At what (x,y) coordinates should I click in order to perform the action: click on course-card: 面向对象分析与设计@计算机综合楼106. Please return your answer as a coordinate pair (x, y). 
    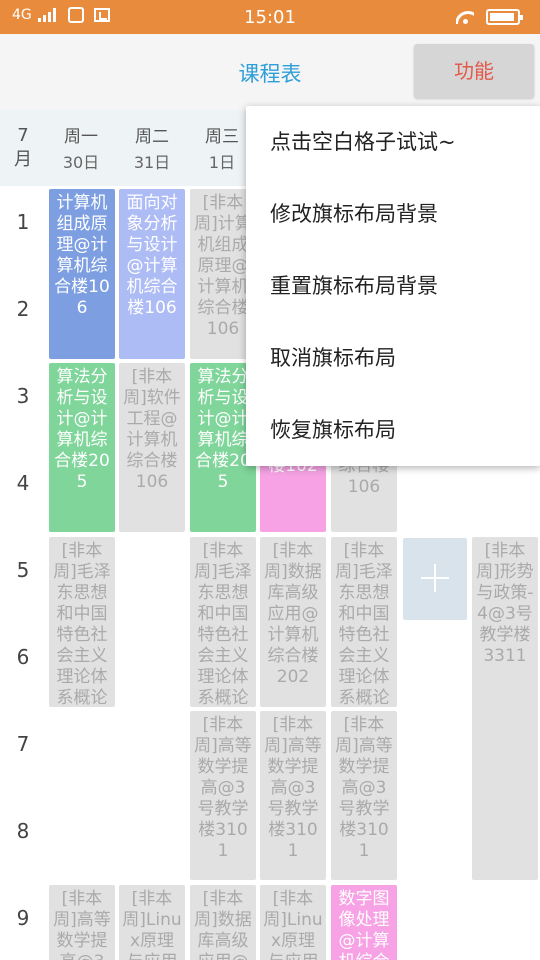
    Looking at the image, I should click on (152, 274).